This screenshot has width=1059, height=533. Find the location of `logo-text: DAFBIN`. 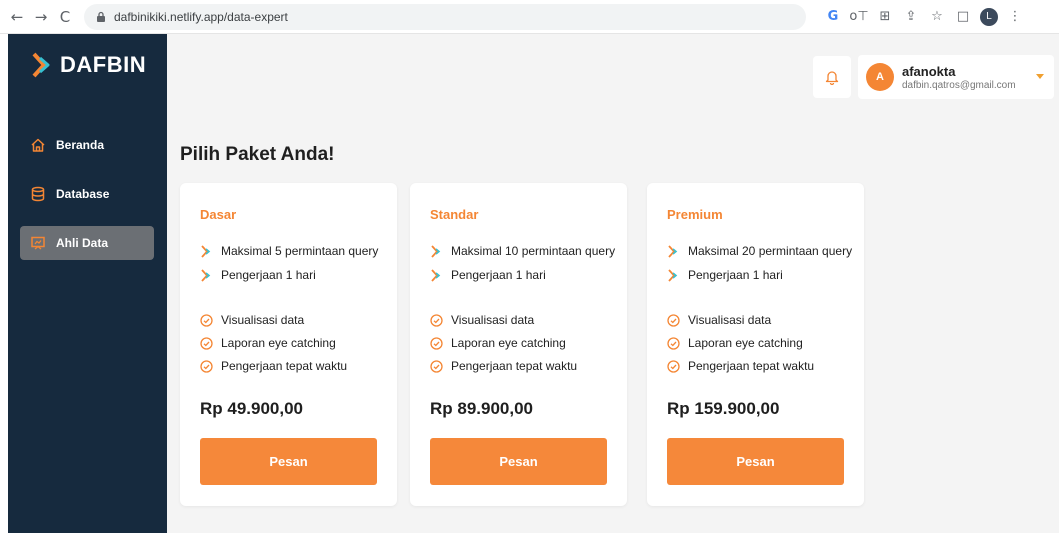

logo-text: DAFBIN is located at coordinates (103, 64).